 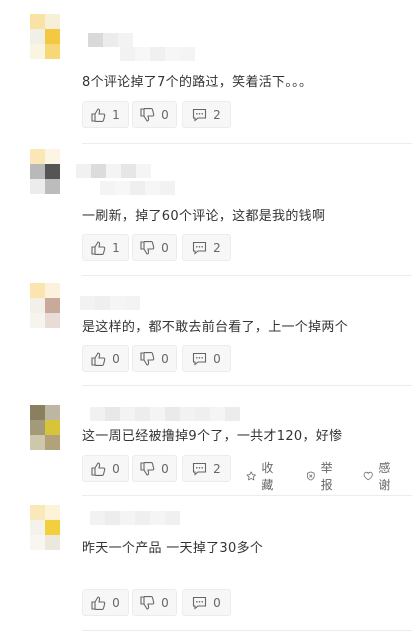 What do you see at coordinates (310, 476) in the screenshot?
I see `shield-icon` at bounding box center [310, 476].